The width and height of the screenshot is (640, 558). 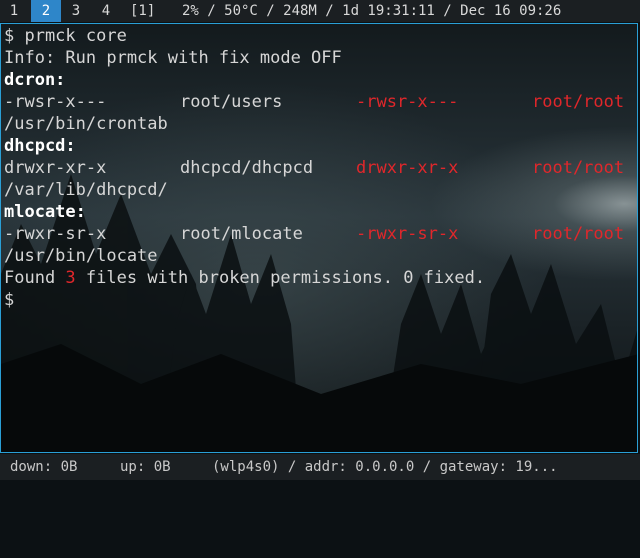 What do you see at coordinates (55, 168) in the screenshot?
I see `current-perm: drwxr-xr-x` at bounding box center [55, 168].